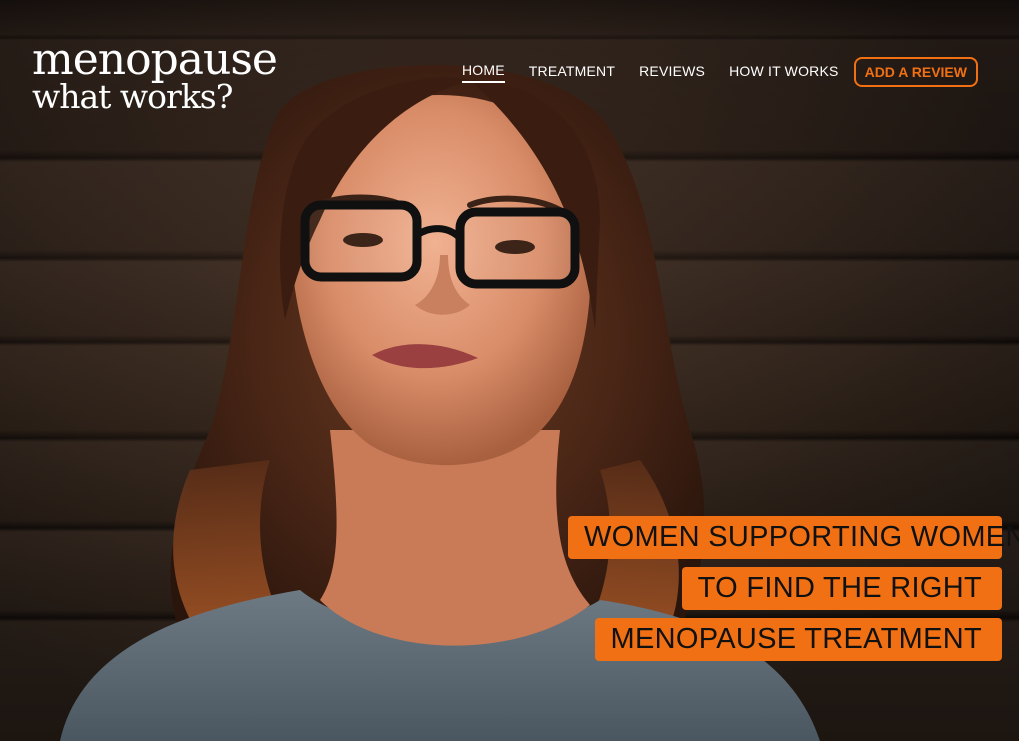 The image size is (1019, 741). What do you see at coordinates (572, 72) in the screenshot?
I see `nav-treatment: TREATMENT` at bounding box center [572, 72].